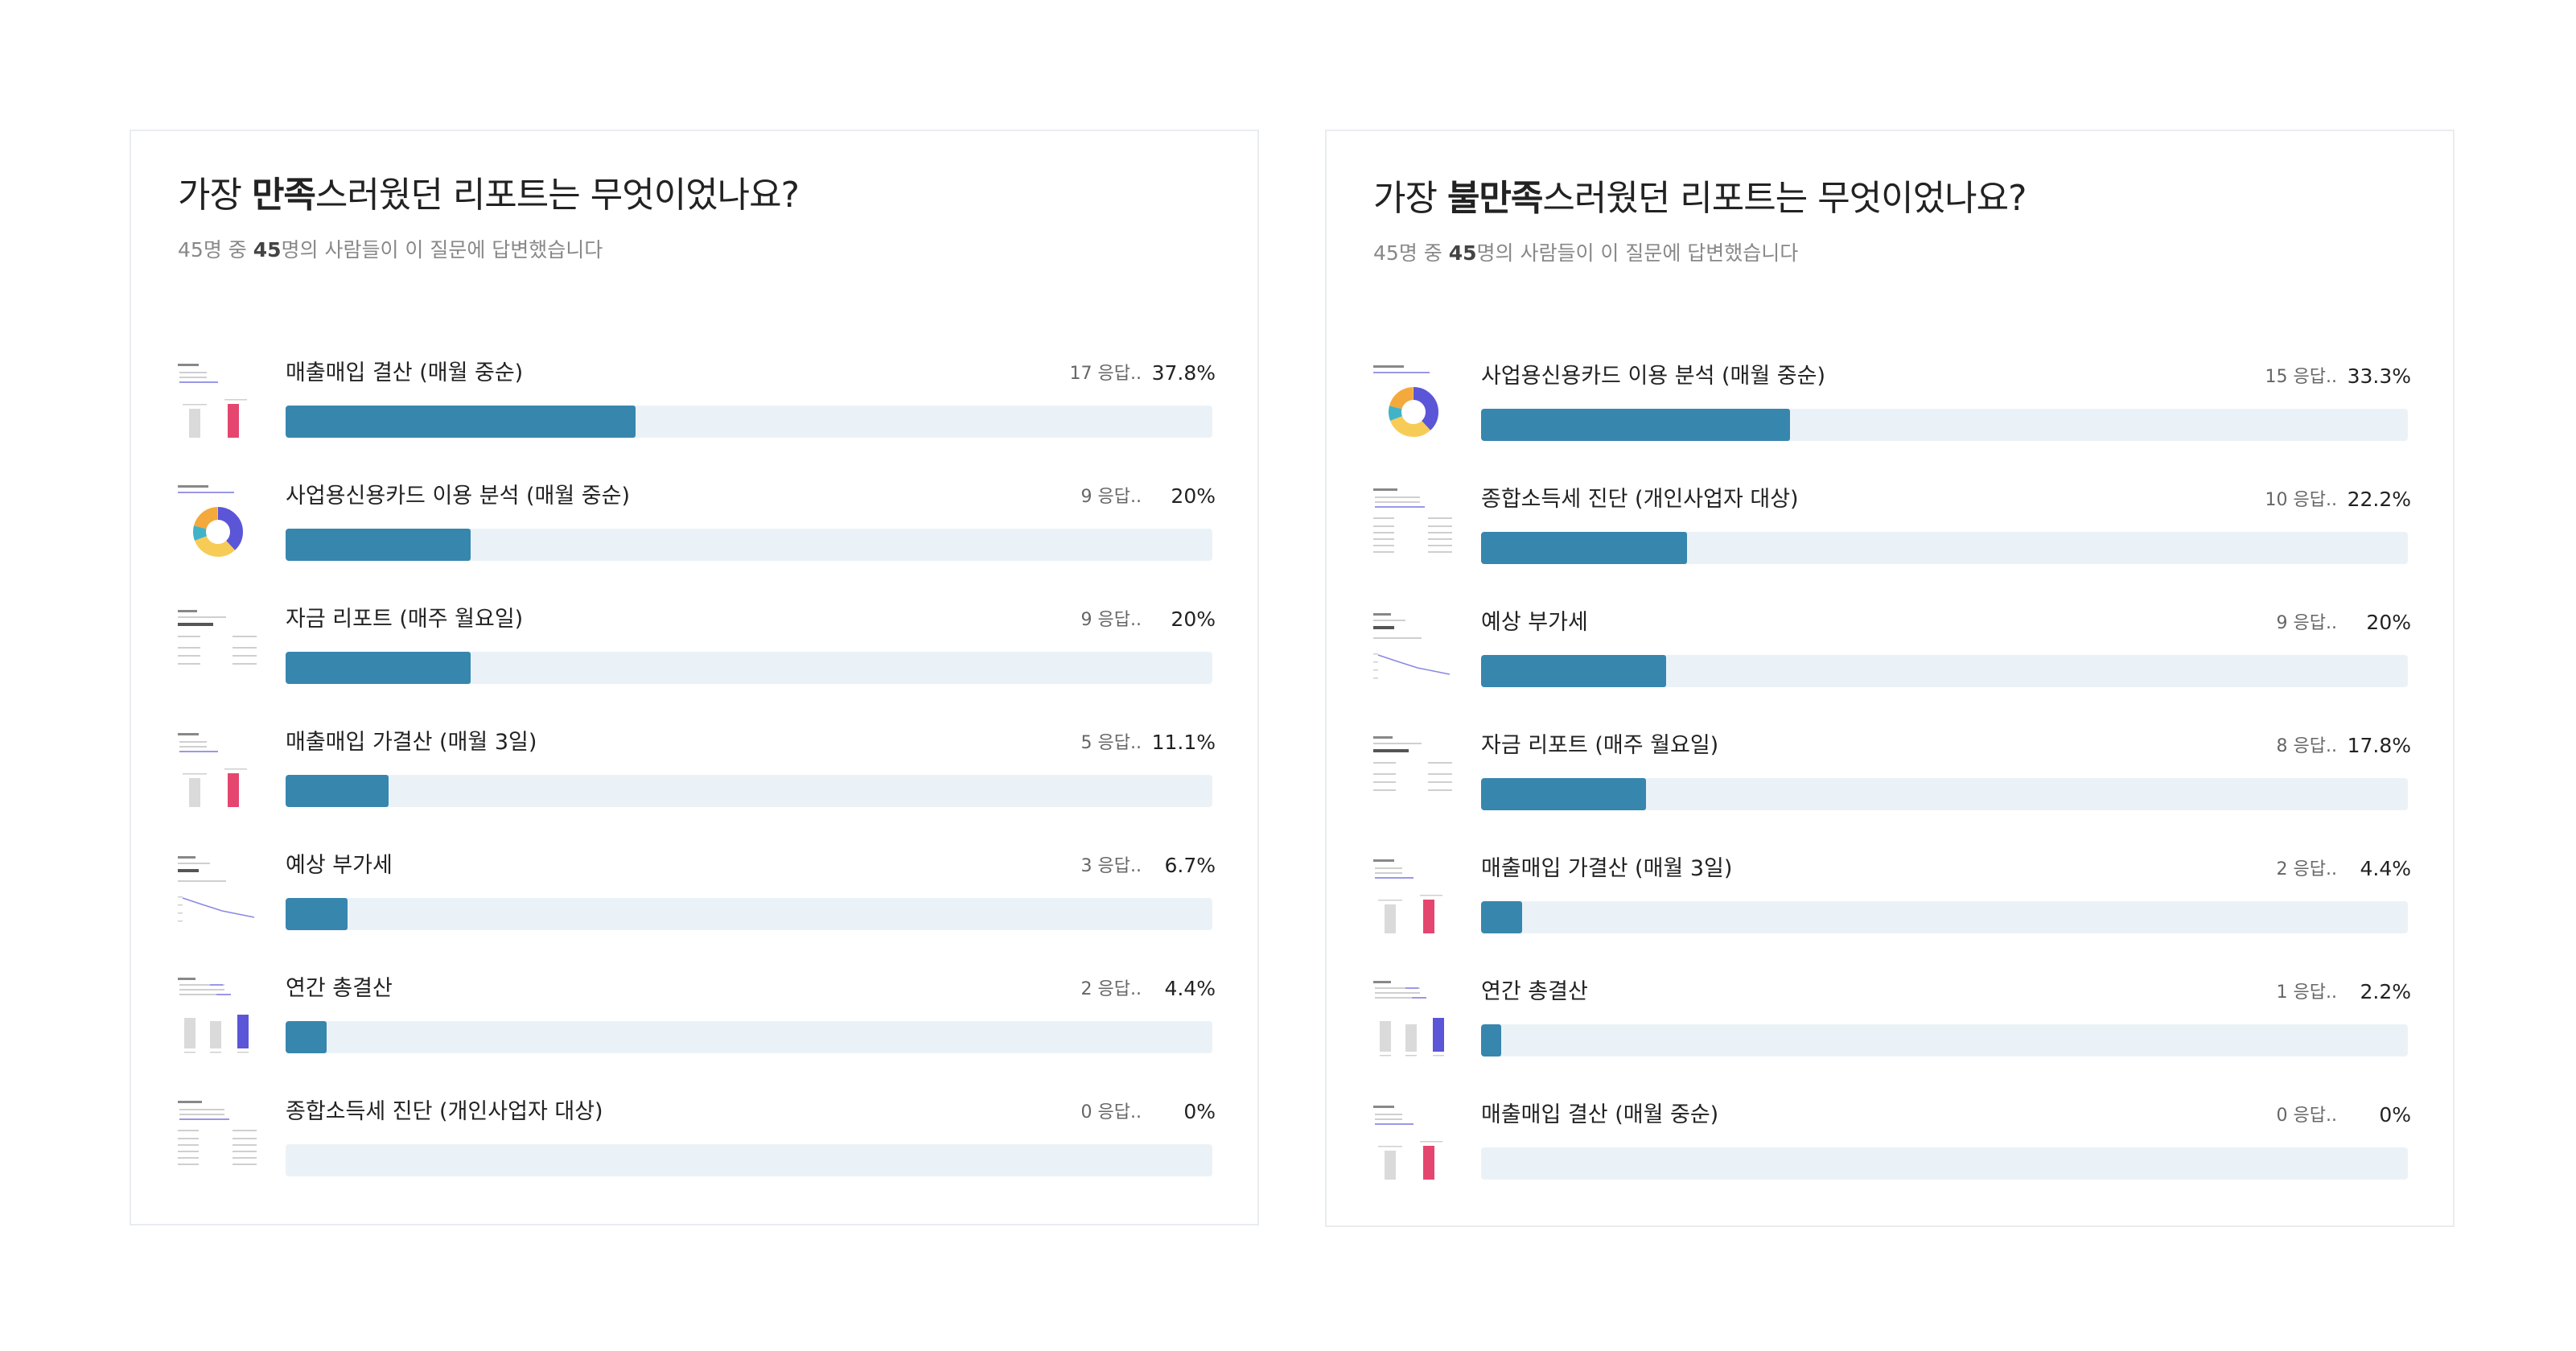  I want to click on answer-row: 연간 총결산 1 응답.. 2.2%, so click(1892, 1022).